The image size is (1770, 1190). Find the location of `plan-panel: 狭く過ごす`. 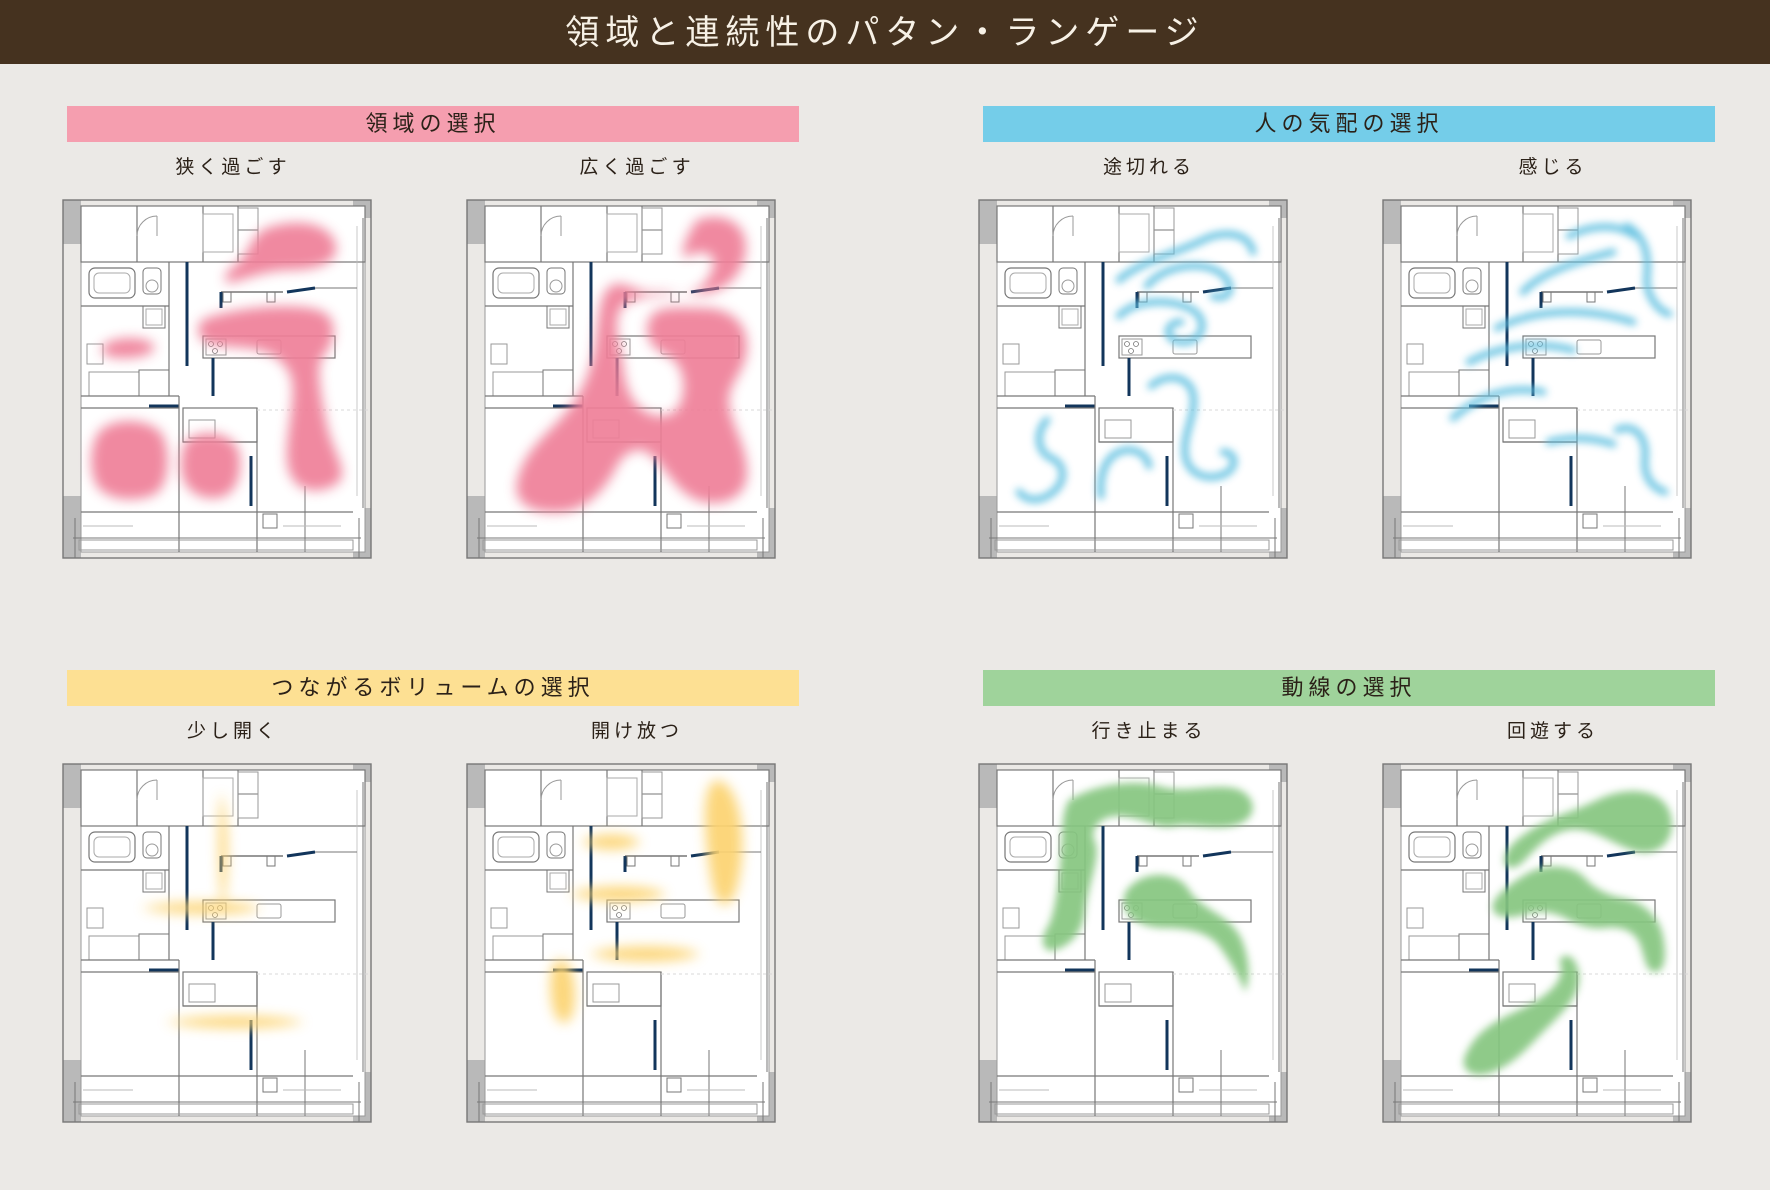

plan-panel: 狭く過ごす is located at coordinates (233, 387).